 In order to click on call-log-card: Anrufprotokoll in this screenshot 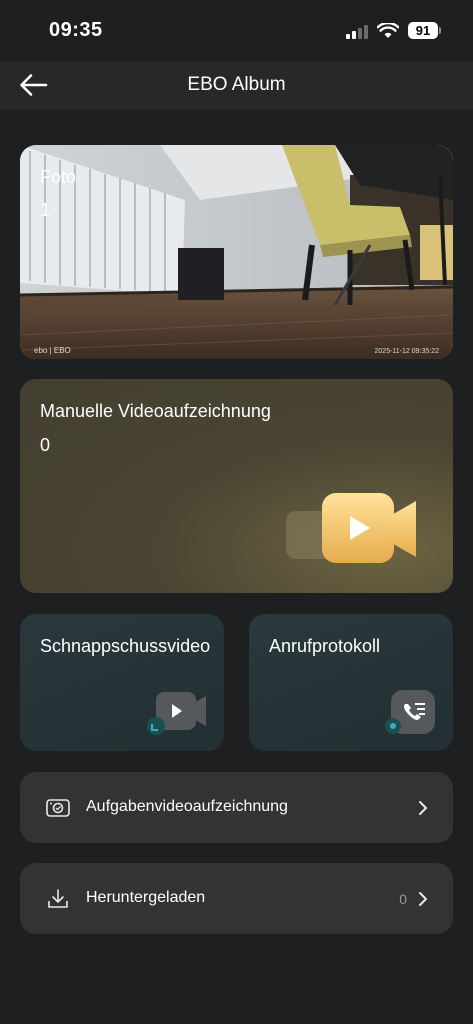, I will do `click(351, 682)`.